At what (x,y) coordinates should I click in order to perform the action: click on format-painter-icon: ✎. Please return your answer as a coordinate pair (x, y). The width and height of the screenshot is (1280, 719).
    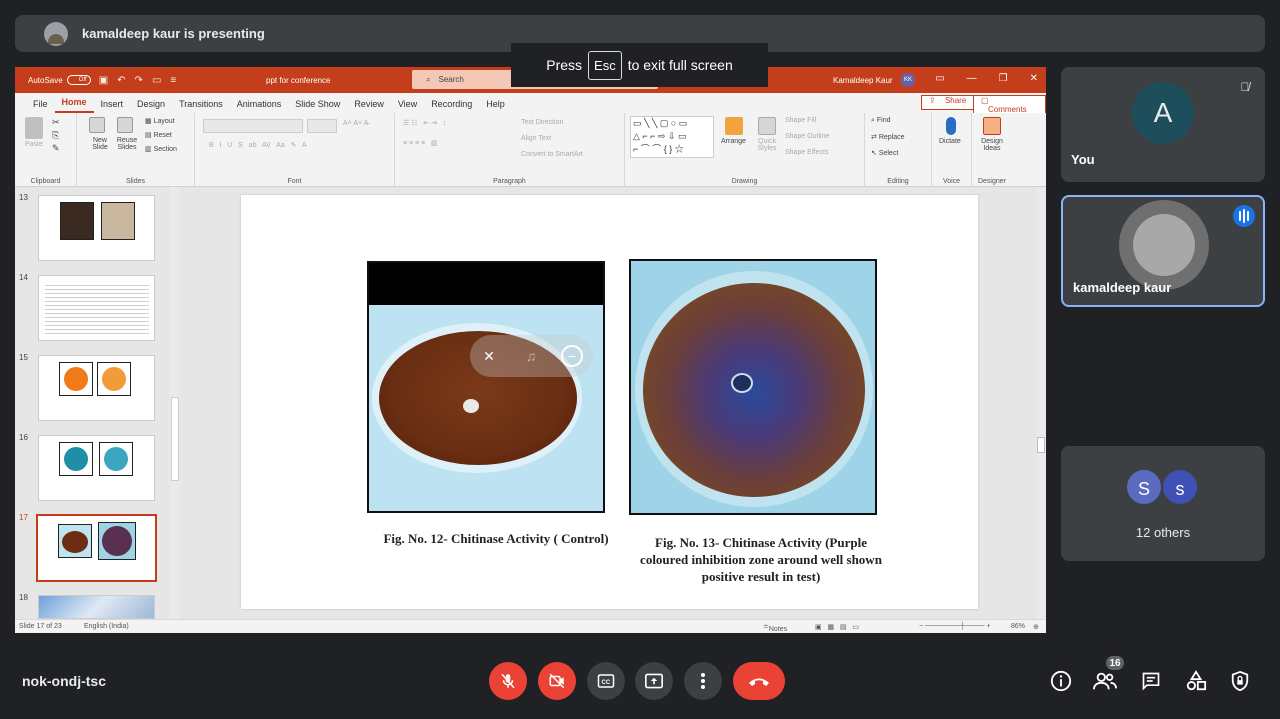
    Looking at the image, I should click on (56, 148).